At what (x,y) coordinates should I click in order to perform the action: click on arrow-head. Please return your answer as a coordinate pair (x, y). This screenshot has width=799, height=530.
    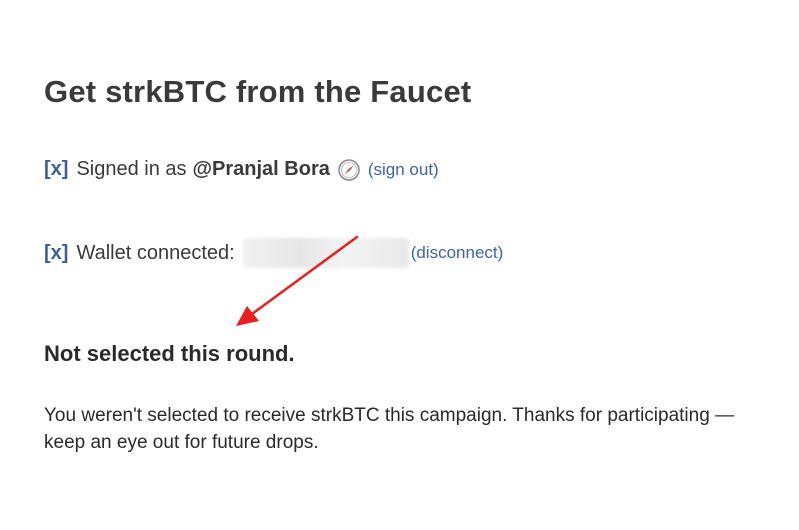
    Looking at the image, I should click on (247, 316).